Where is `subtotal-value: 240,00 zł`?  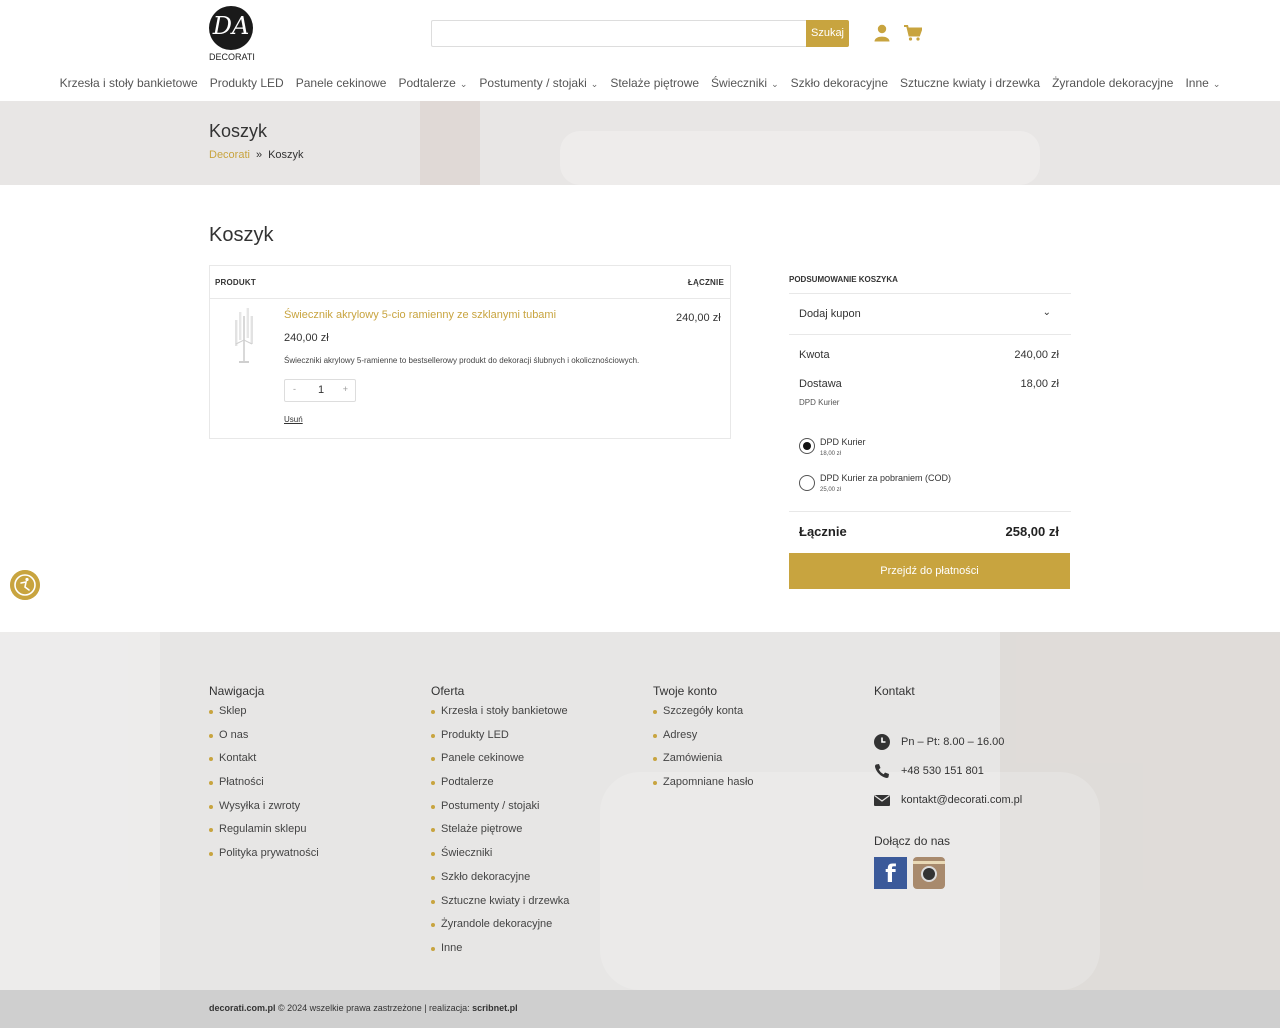
subtotal-value: 240,00 zł is located at coordinates (1036, 355).